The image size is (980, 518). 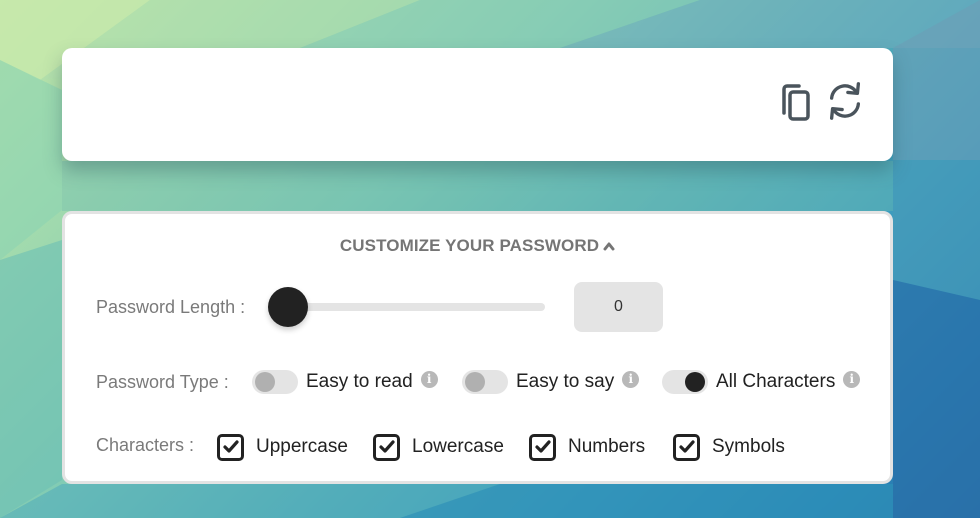 I want to click on char-option-numbers: Numbers, so click(x=587, y=447).